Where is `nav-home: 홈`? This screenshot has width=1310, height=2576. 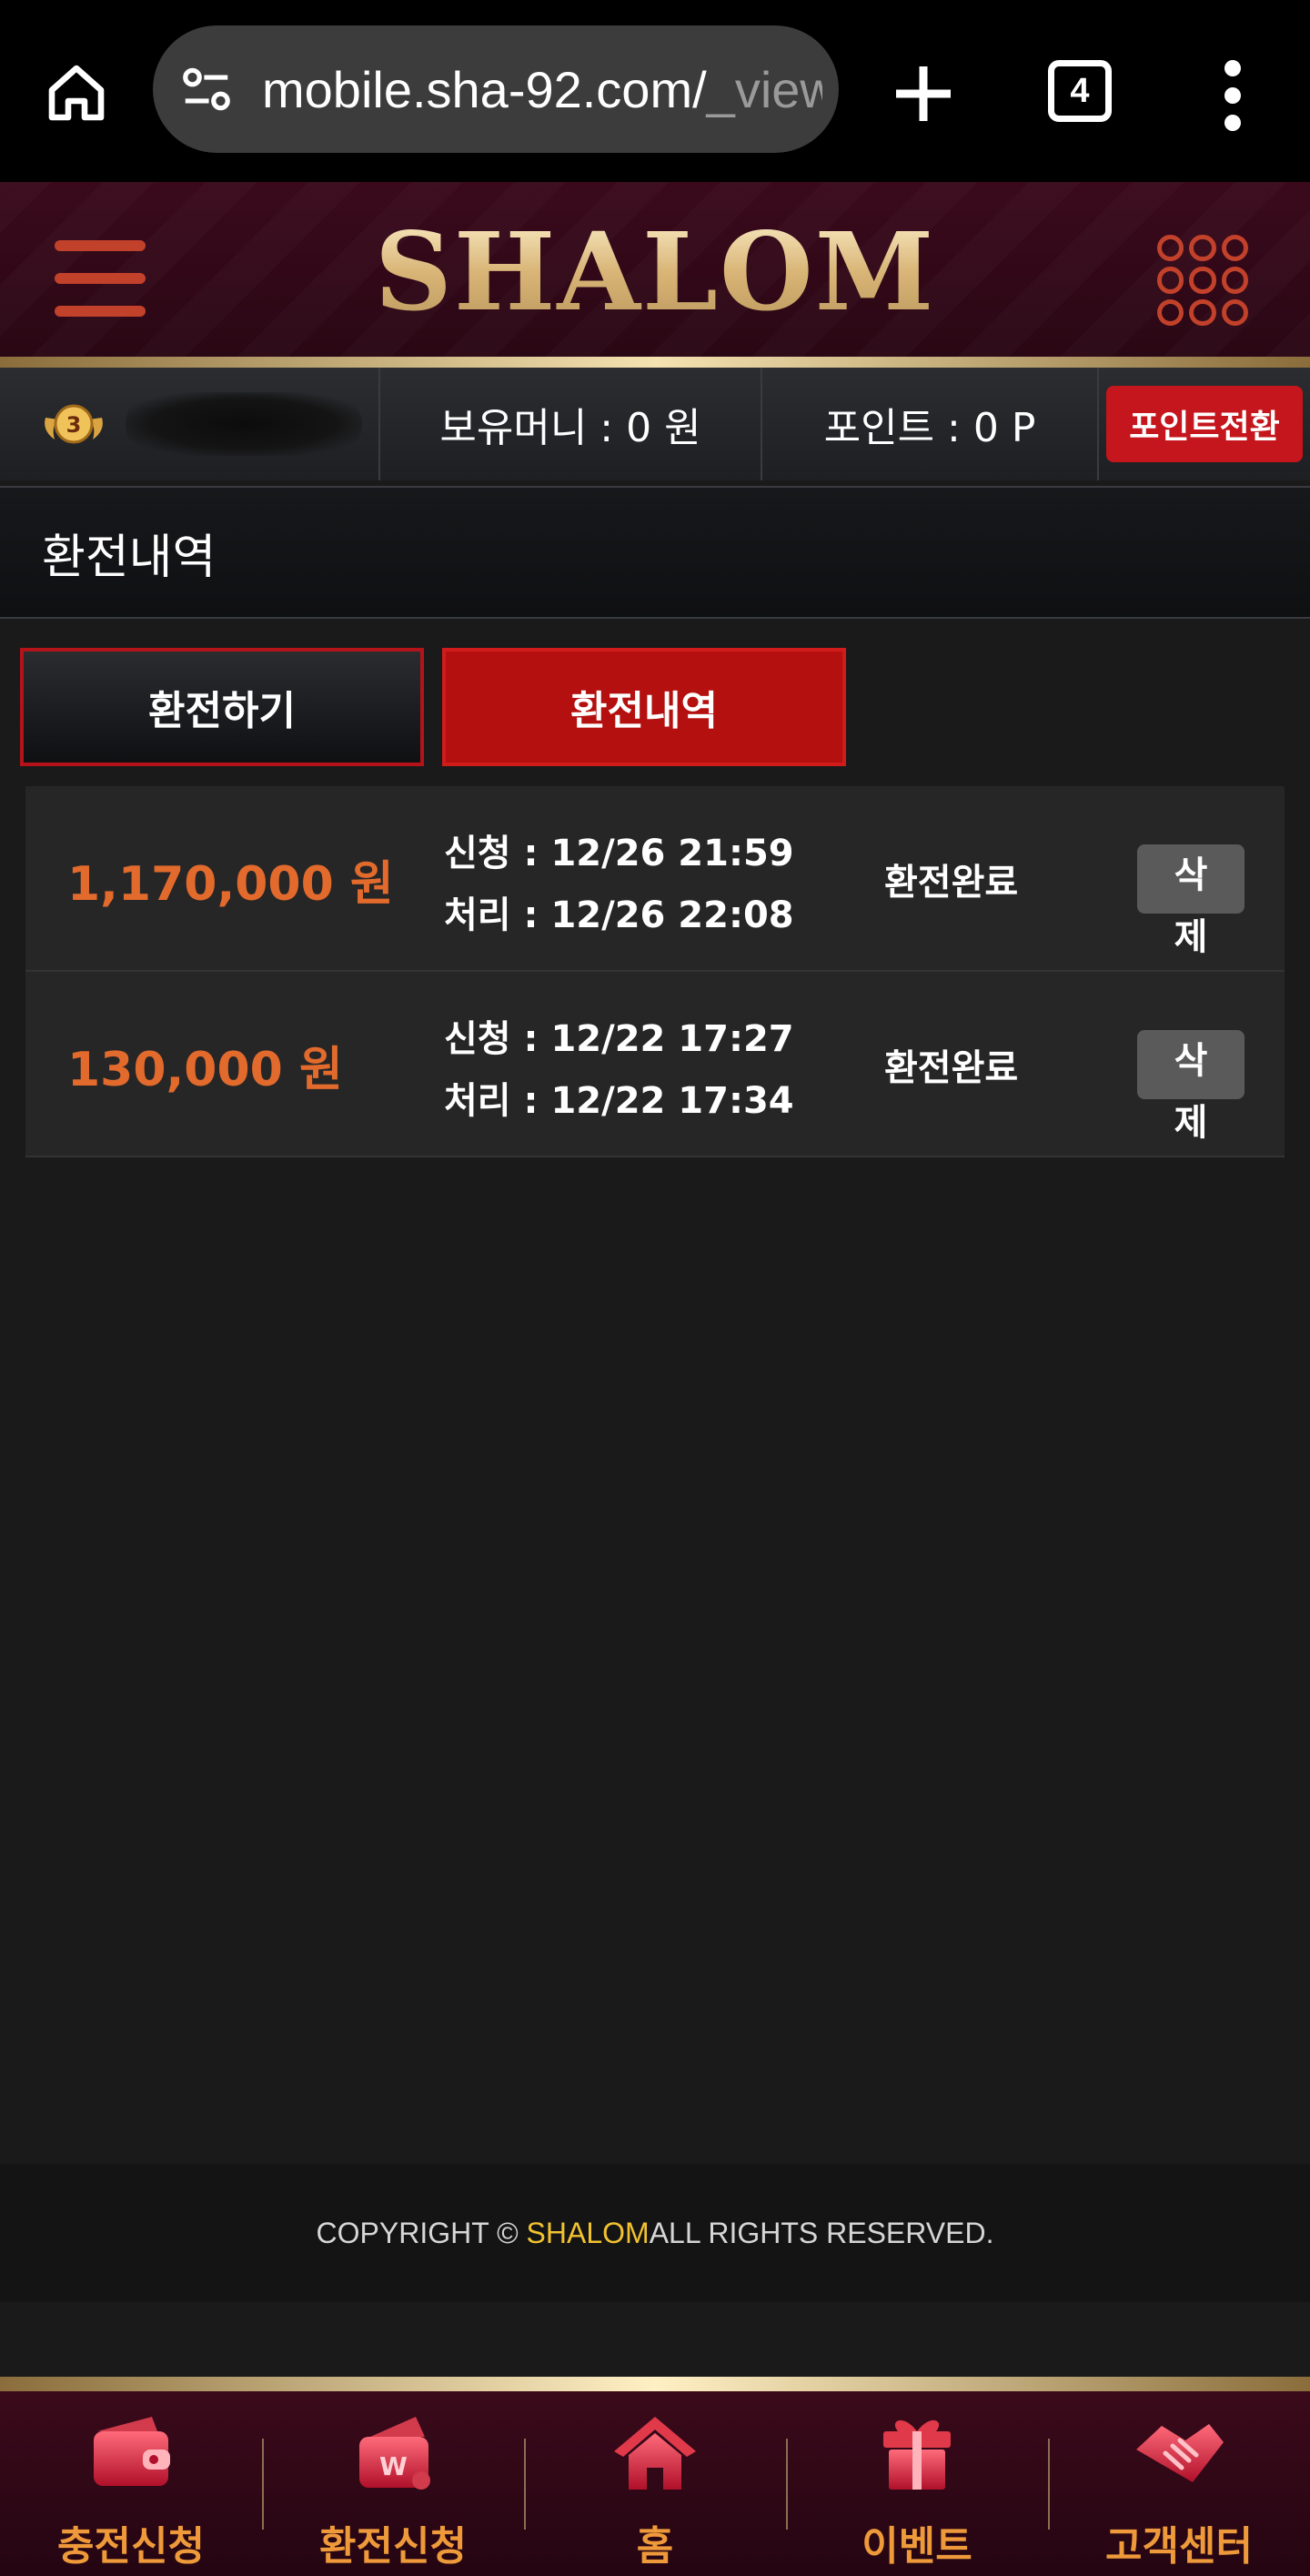 nav-home: 홈 is located at coordinates (655, 2483).